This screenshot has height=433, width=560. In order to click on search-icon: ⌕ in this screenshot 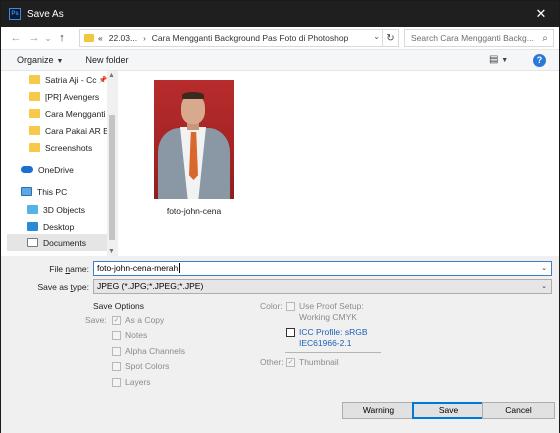, I will do `click(545, 38)`.